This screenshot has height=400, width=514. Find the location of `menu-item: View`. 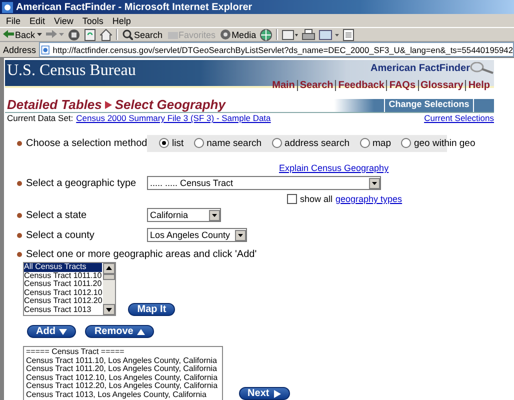

menu-item: View is located at coordinates (64, 21).